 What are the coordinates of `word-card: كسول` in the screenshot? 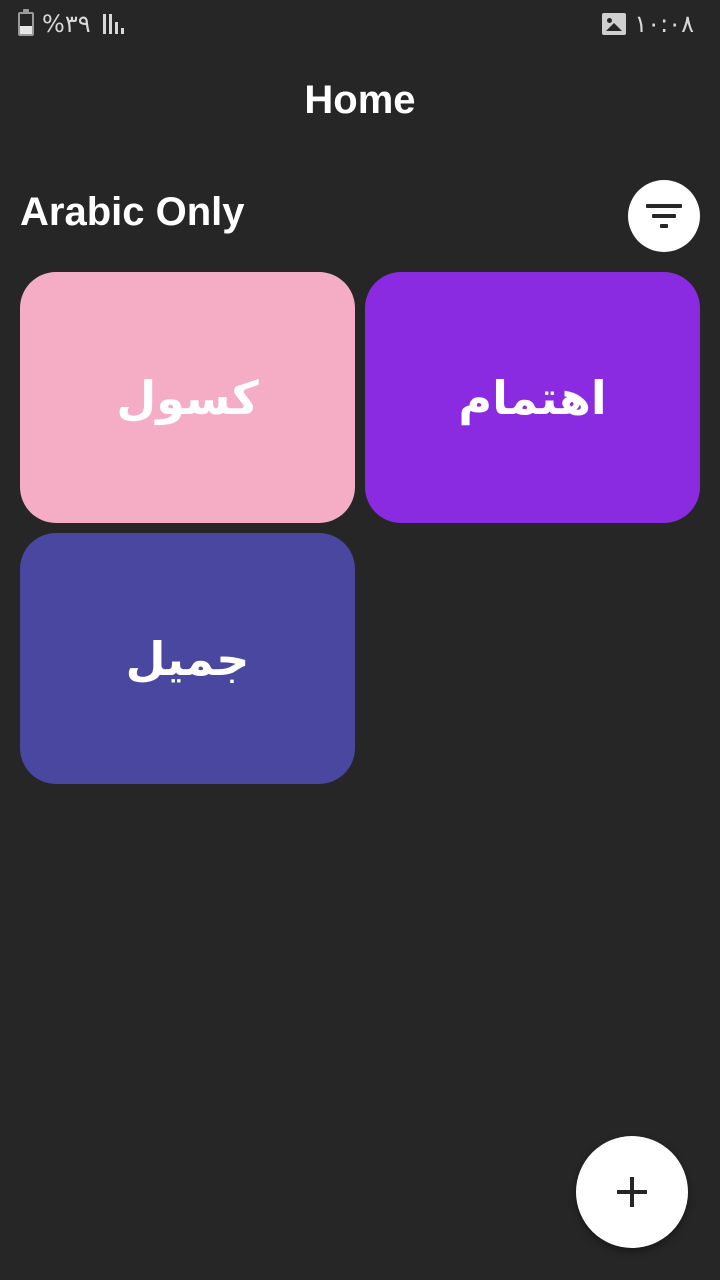 It's located at (187, 397).